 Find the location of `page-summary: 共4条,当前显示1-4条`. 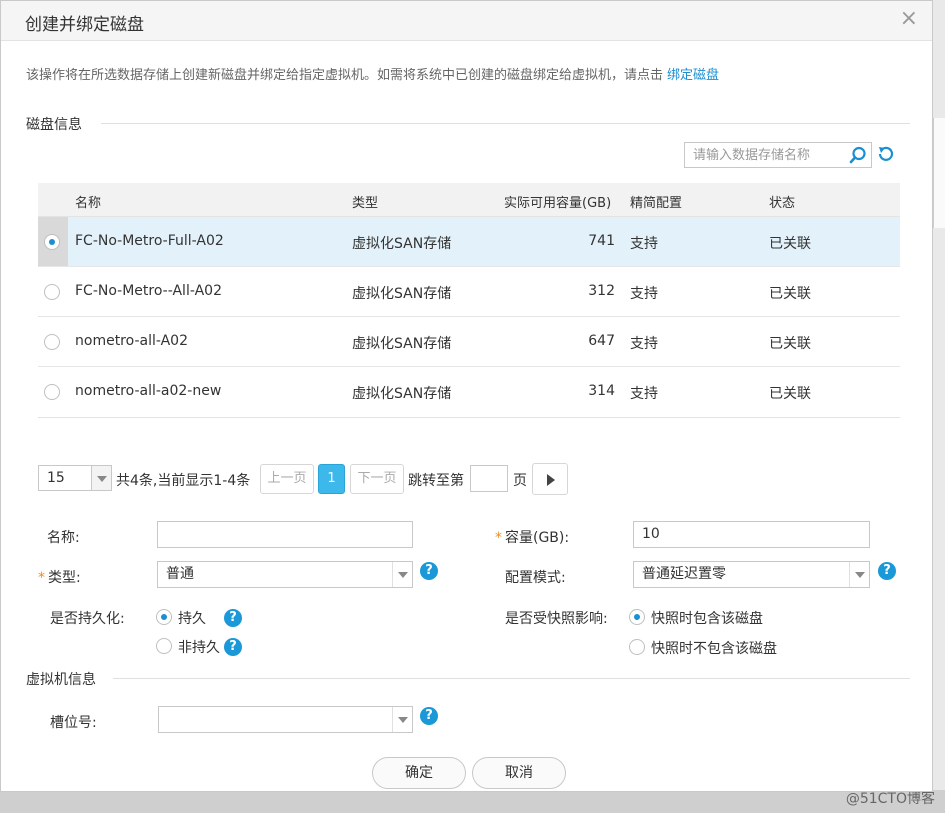

page-summary: 共4条,当前显示1-4条 is located at coordinates (183, 481).